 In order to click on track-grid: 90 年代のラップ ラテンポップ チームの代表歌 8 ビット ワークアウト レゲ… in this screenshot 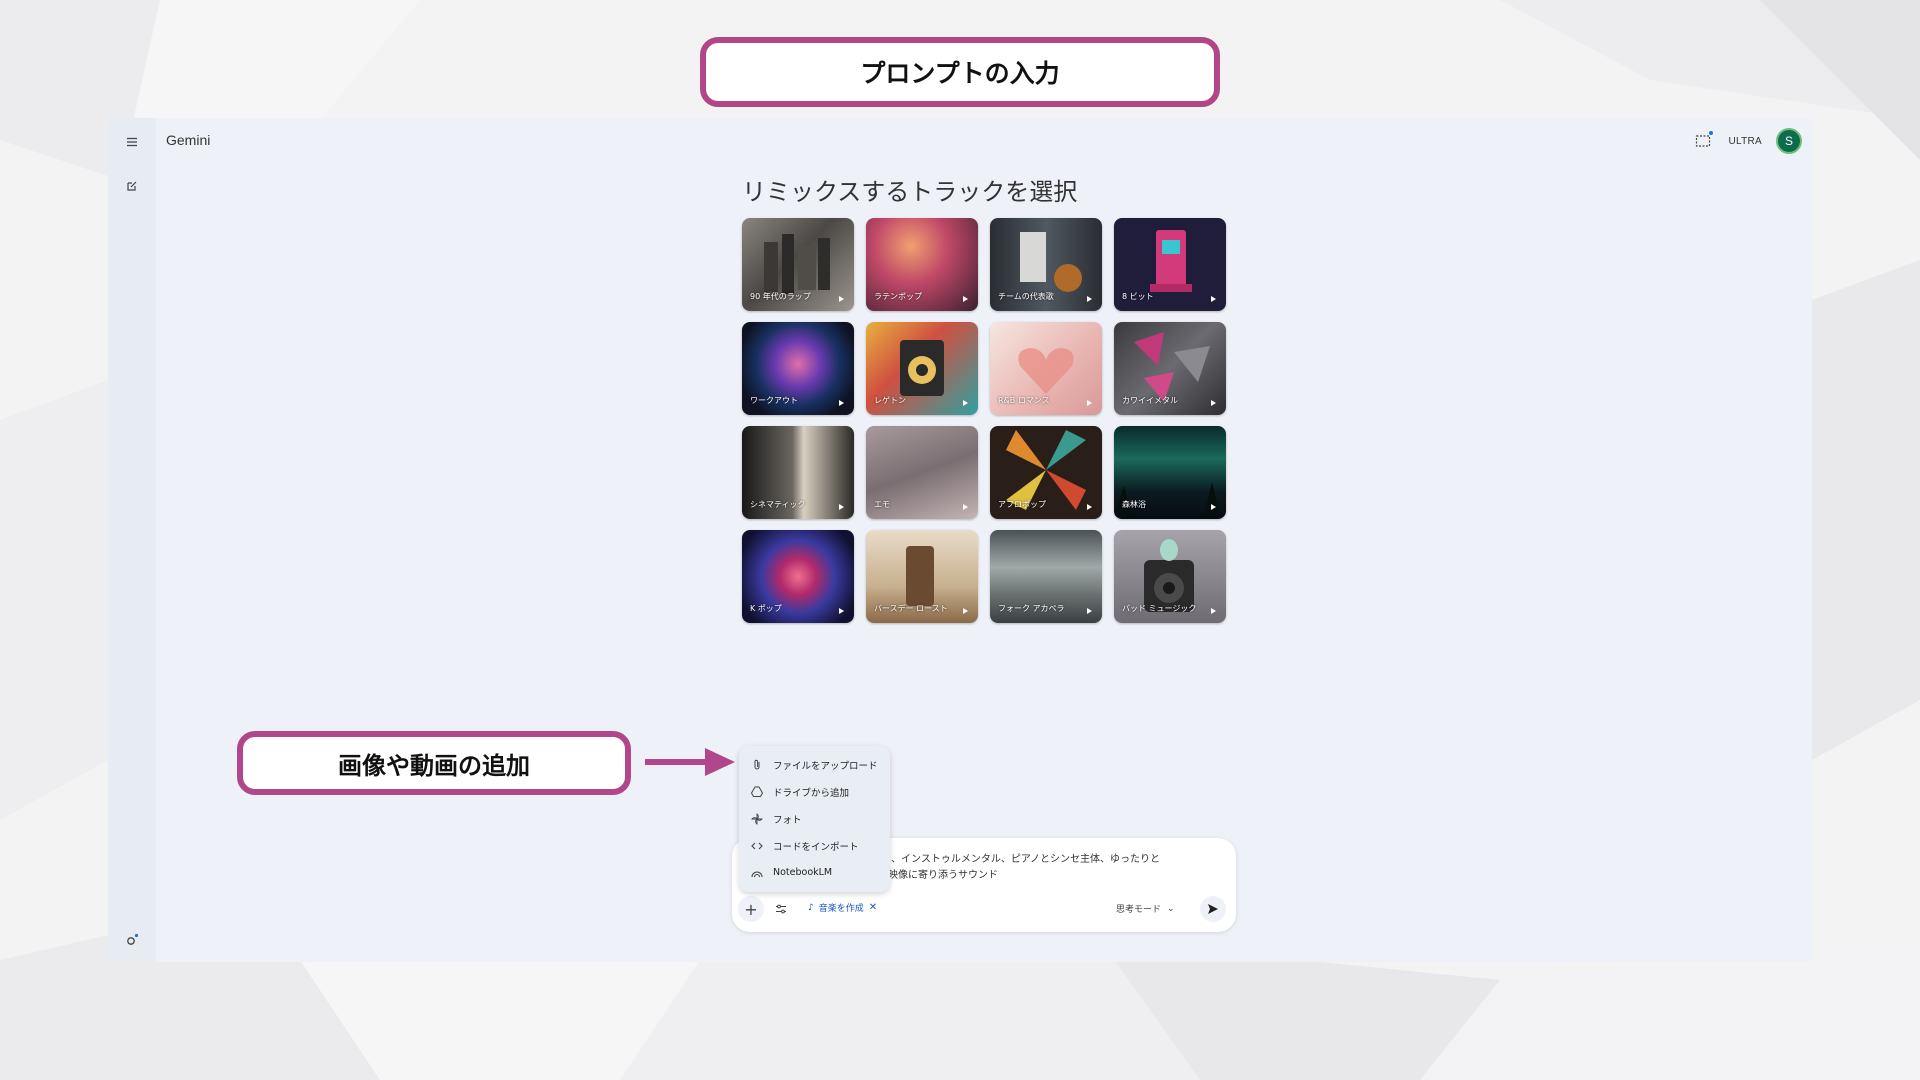, I will do `click(984, 420)`.